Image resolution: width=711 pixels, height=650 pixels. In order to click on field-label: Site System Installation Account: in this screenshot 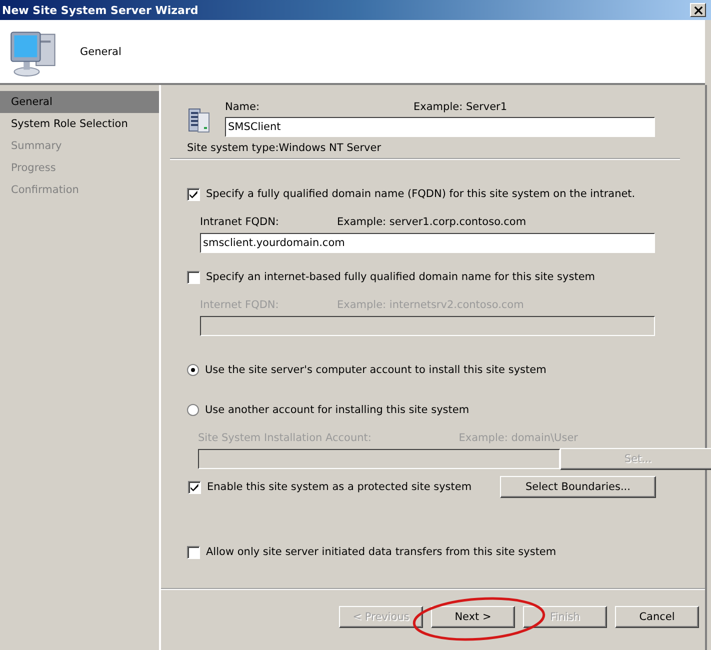, I will do `click(285, 439)`.